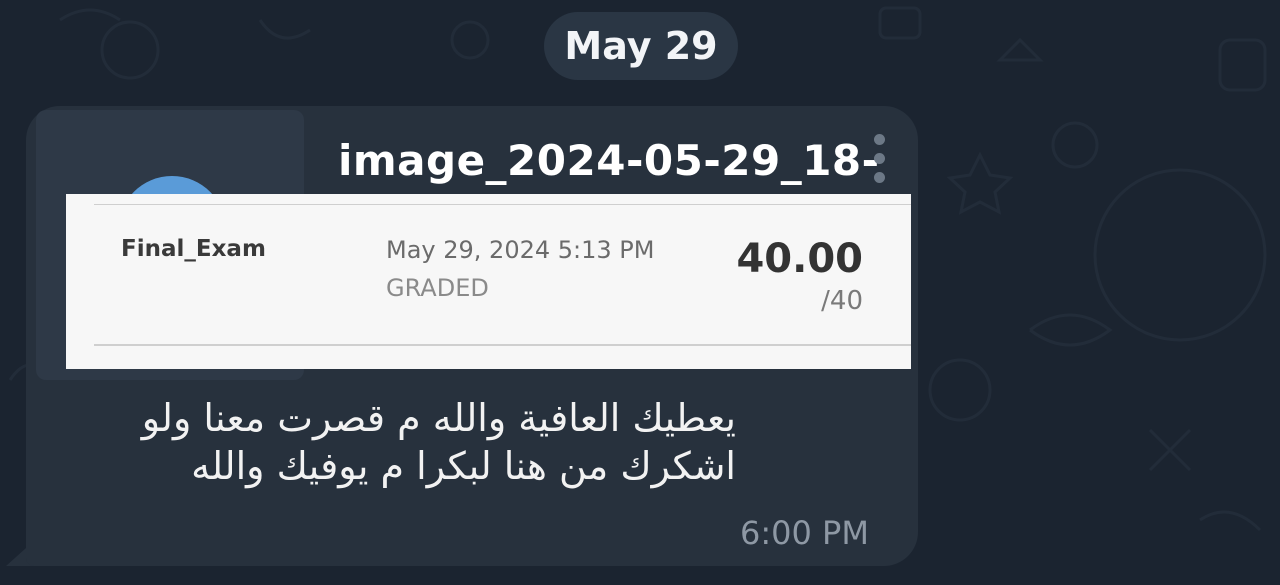 The image size is (1280, 585). Describe the element at coordinates (804, 533) in the screenshot. I see `message-time: 6:00 PM` at that location.